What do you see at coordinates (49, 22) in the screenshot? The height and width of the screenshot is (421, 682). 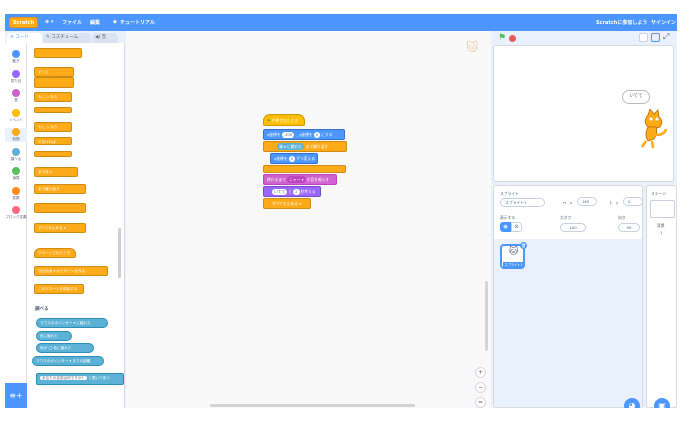 I see `language-menu: ⊕ ▾` at bounding box center [49, 22].